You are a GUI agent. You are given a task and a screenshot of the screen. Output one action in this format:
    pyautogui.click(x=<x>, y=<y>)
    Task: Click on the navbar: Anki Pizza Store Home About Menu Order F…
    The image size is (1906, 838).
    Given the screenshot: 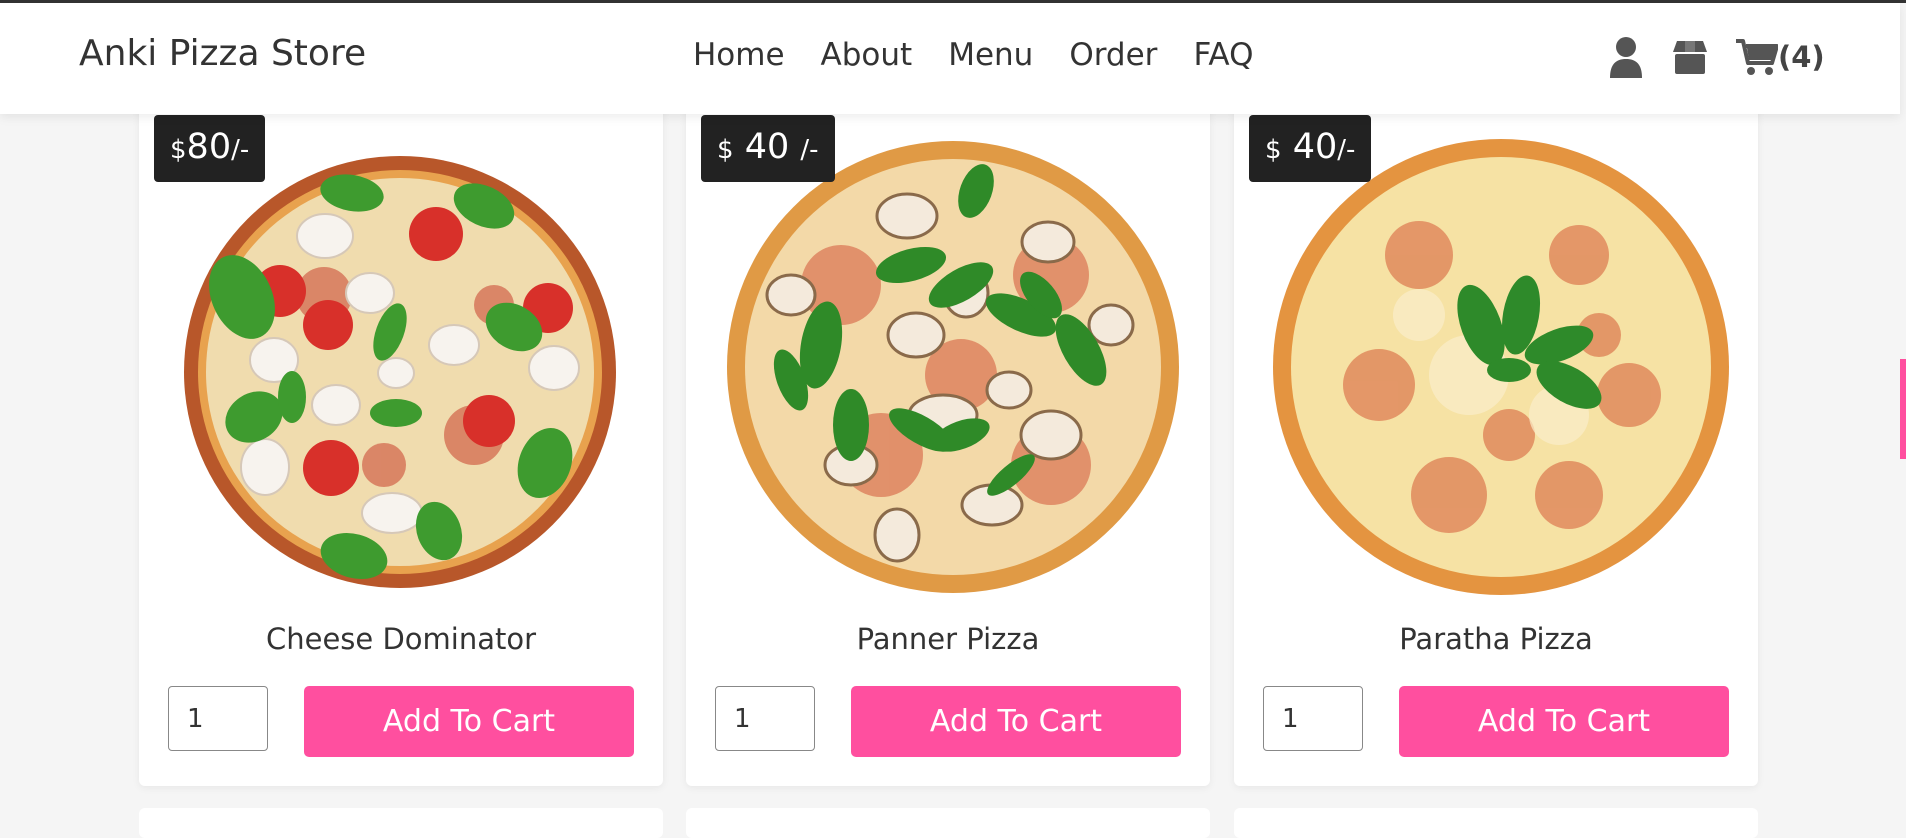 What is the action you would take?
    pyautogui.click(x=950, y=58)
    